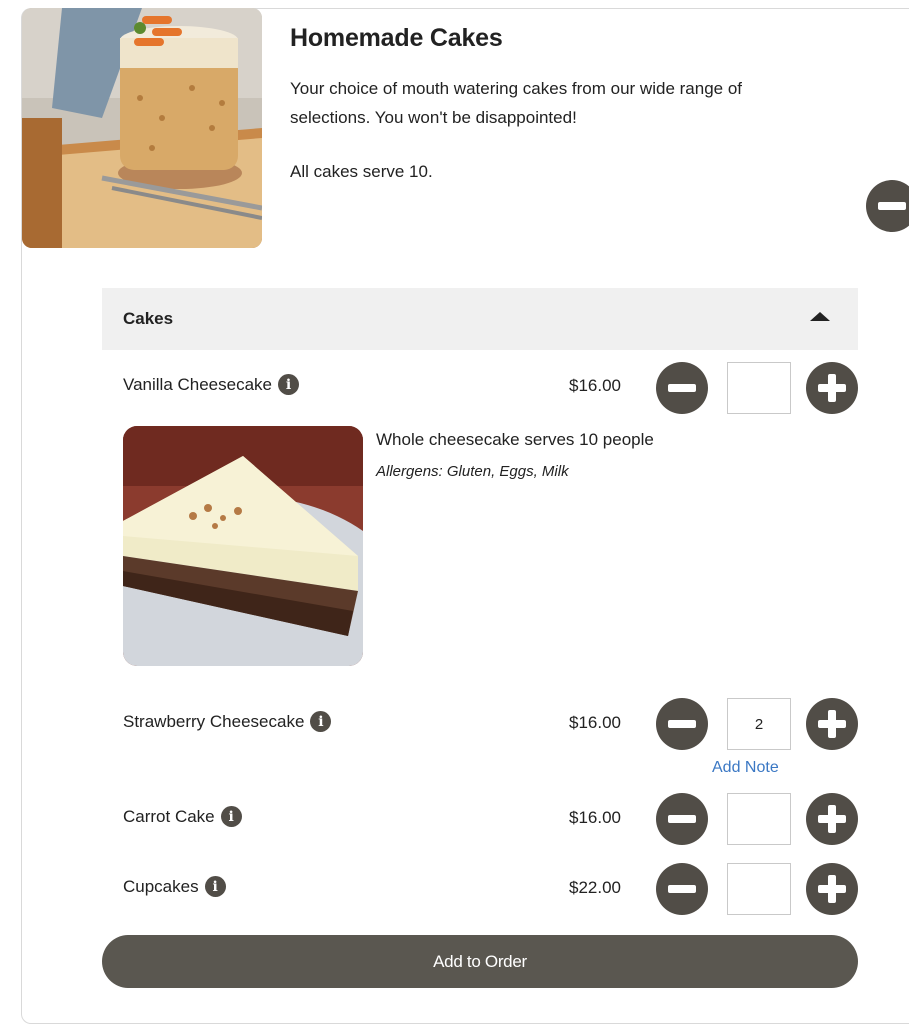 This screenshot has width=909, height=1024. Describe the element at coordinates (472, 471) in the screenshot. I see `allergens-text: Allergens: Gluten, Eggs, Milk` at that location.